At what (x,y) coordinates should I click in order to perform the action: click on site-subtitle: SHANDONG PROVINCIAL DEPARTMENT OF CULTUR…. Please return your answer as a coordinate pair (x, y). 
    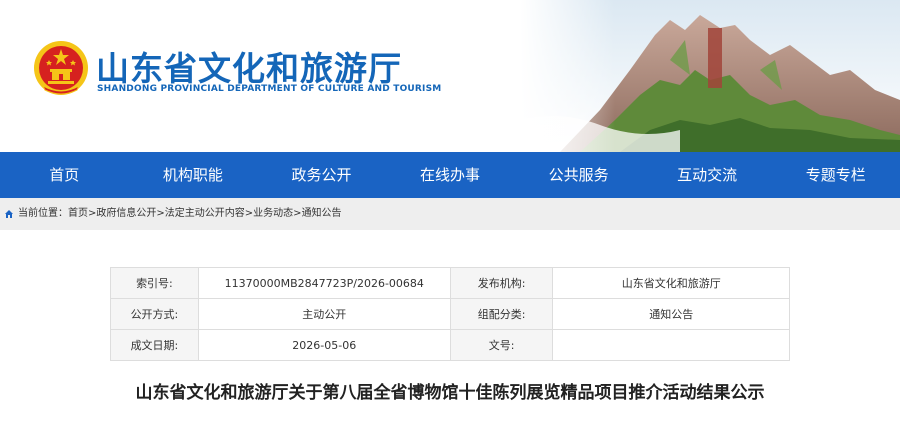
    Looking at the image, I should click on (269, 89).